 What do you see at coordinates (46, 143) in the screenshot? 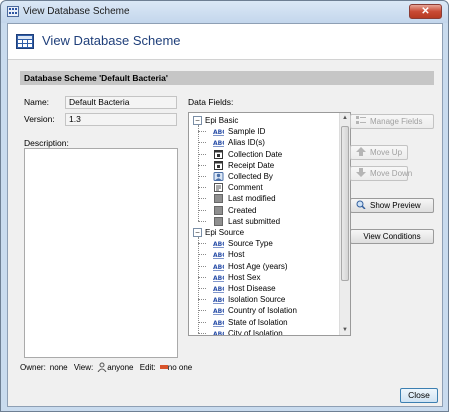
I see `description-label: Description:` at bounding box center [46, 143].